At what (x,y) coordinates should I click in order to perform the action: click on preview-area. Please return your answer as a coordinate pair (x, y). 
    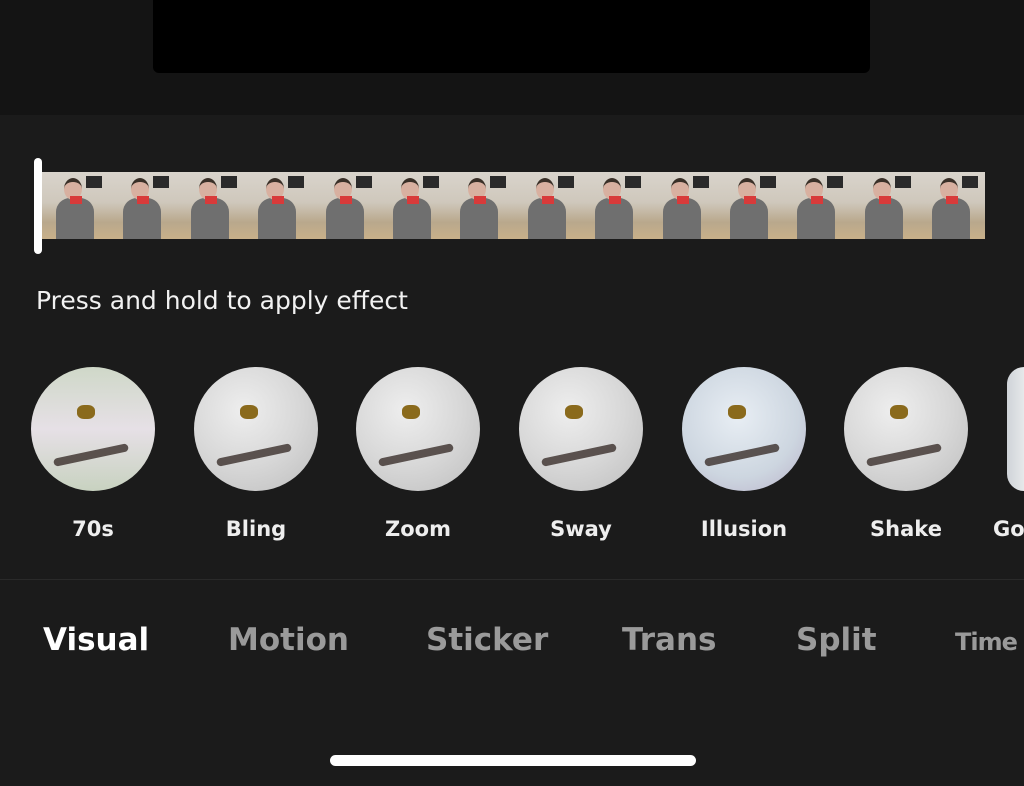
    Looking at the image, I should click on (512, 57).